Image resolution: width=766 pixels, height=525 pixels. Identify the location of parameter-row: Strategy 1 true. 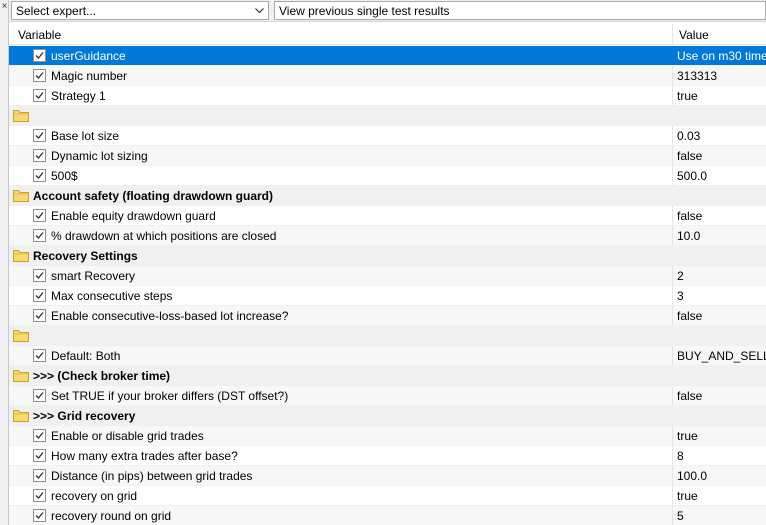
(387, 96).